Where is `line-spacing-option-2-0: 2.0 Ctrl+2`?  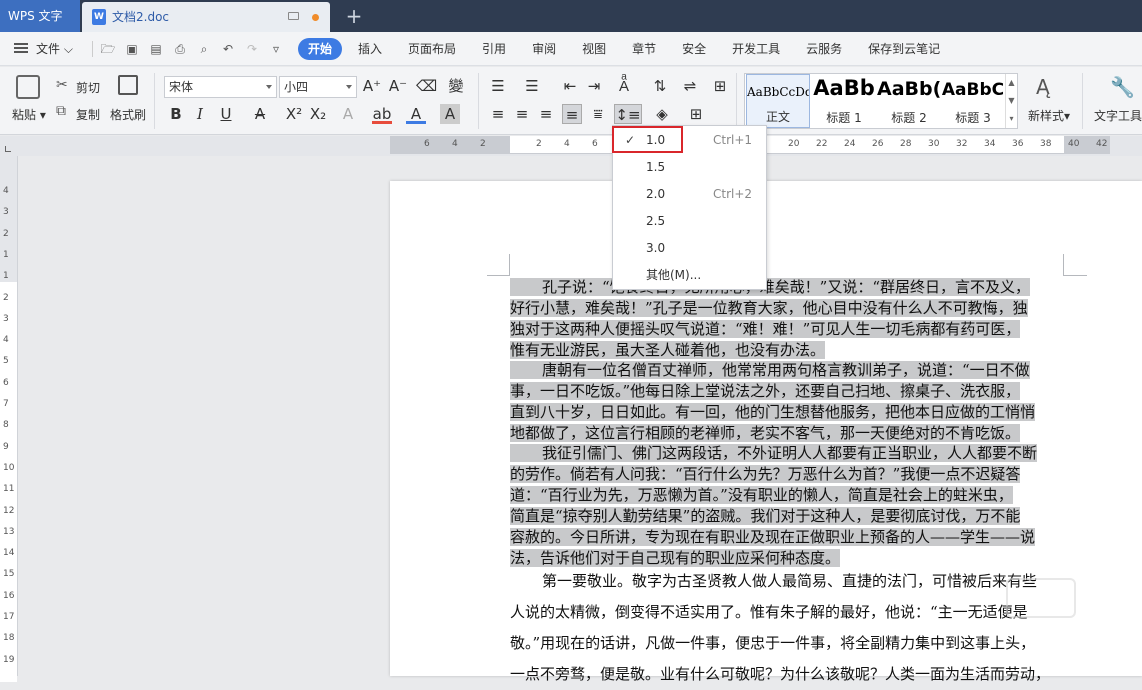 line-spacing-option-2-0: 2.0 Ctrl+2 is located at coordinates (689, 194).